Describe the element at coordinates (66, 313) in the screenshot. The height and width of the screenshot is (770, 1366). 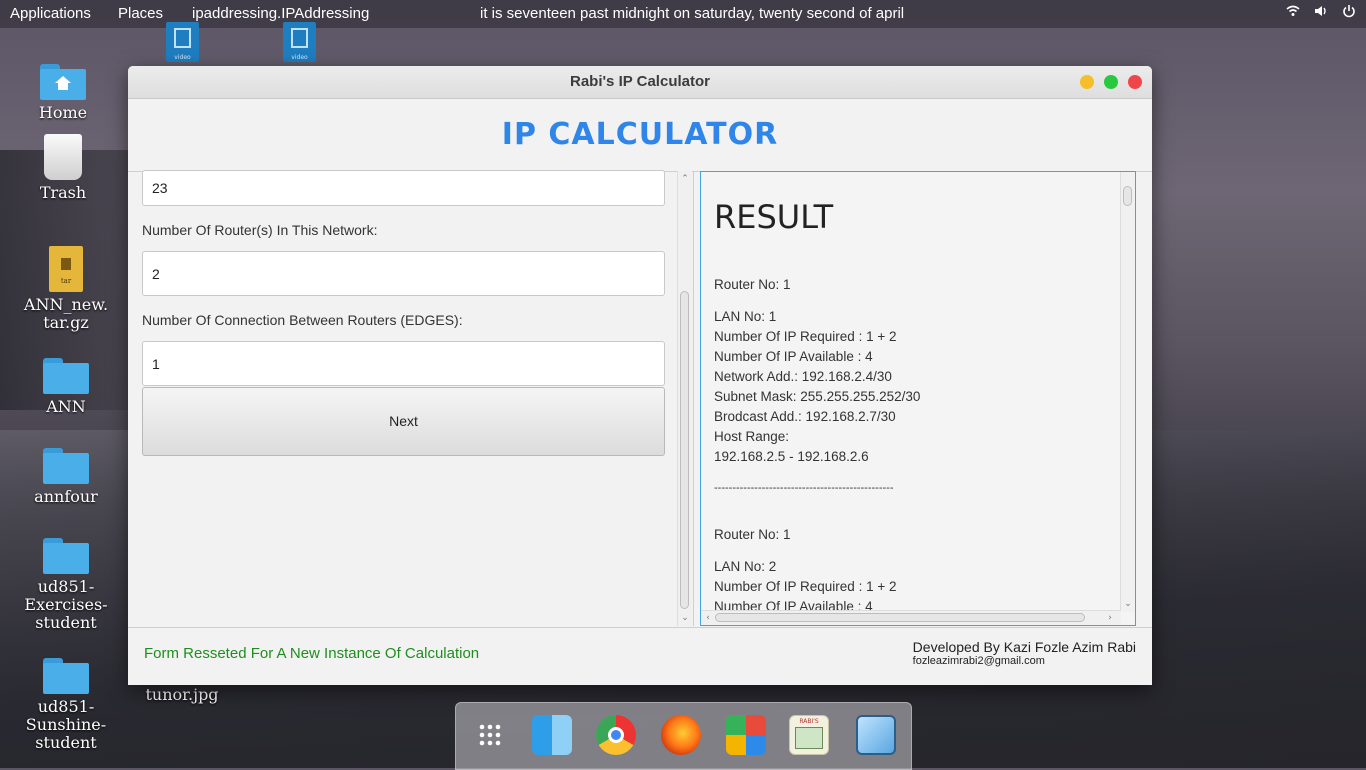
I see `desktop-icon-label: ANN_new. tar.gz` at that location.